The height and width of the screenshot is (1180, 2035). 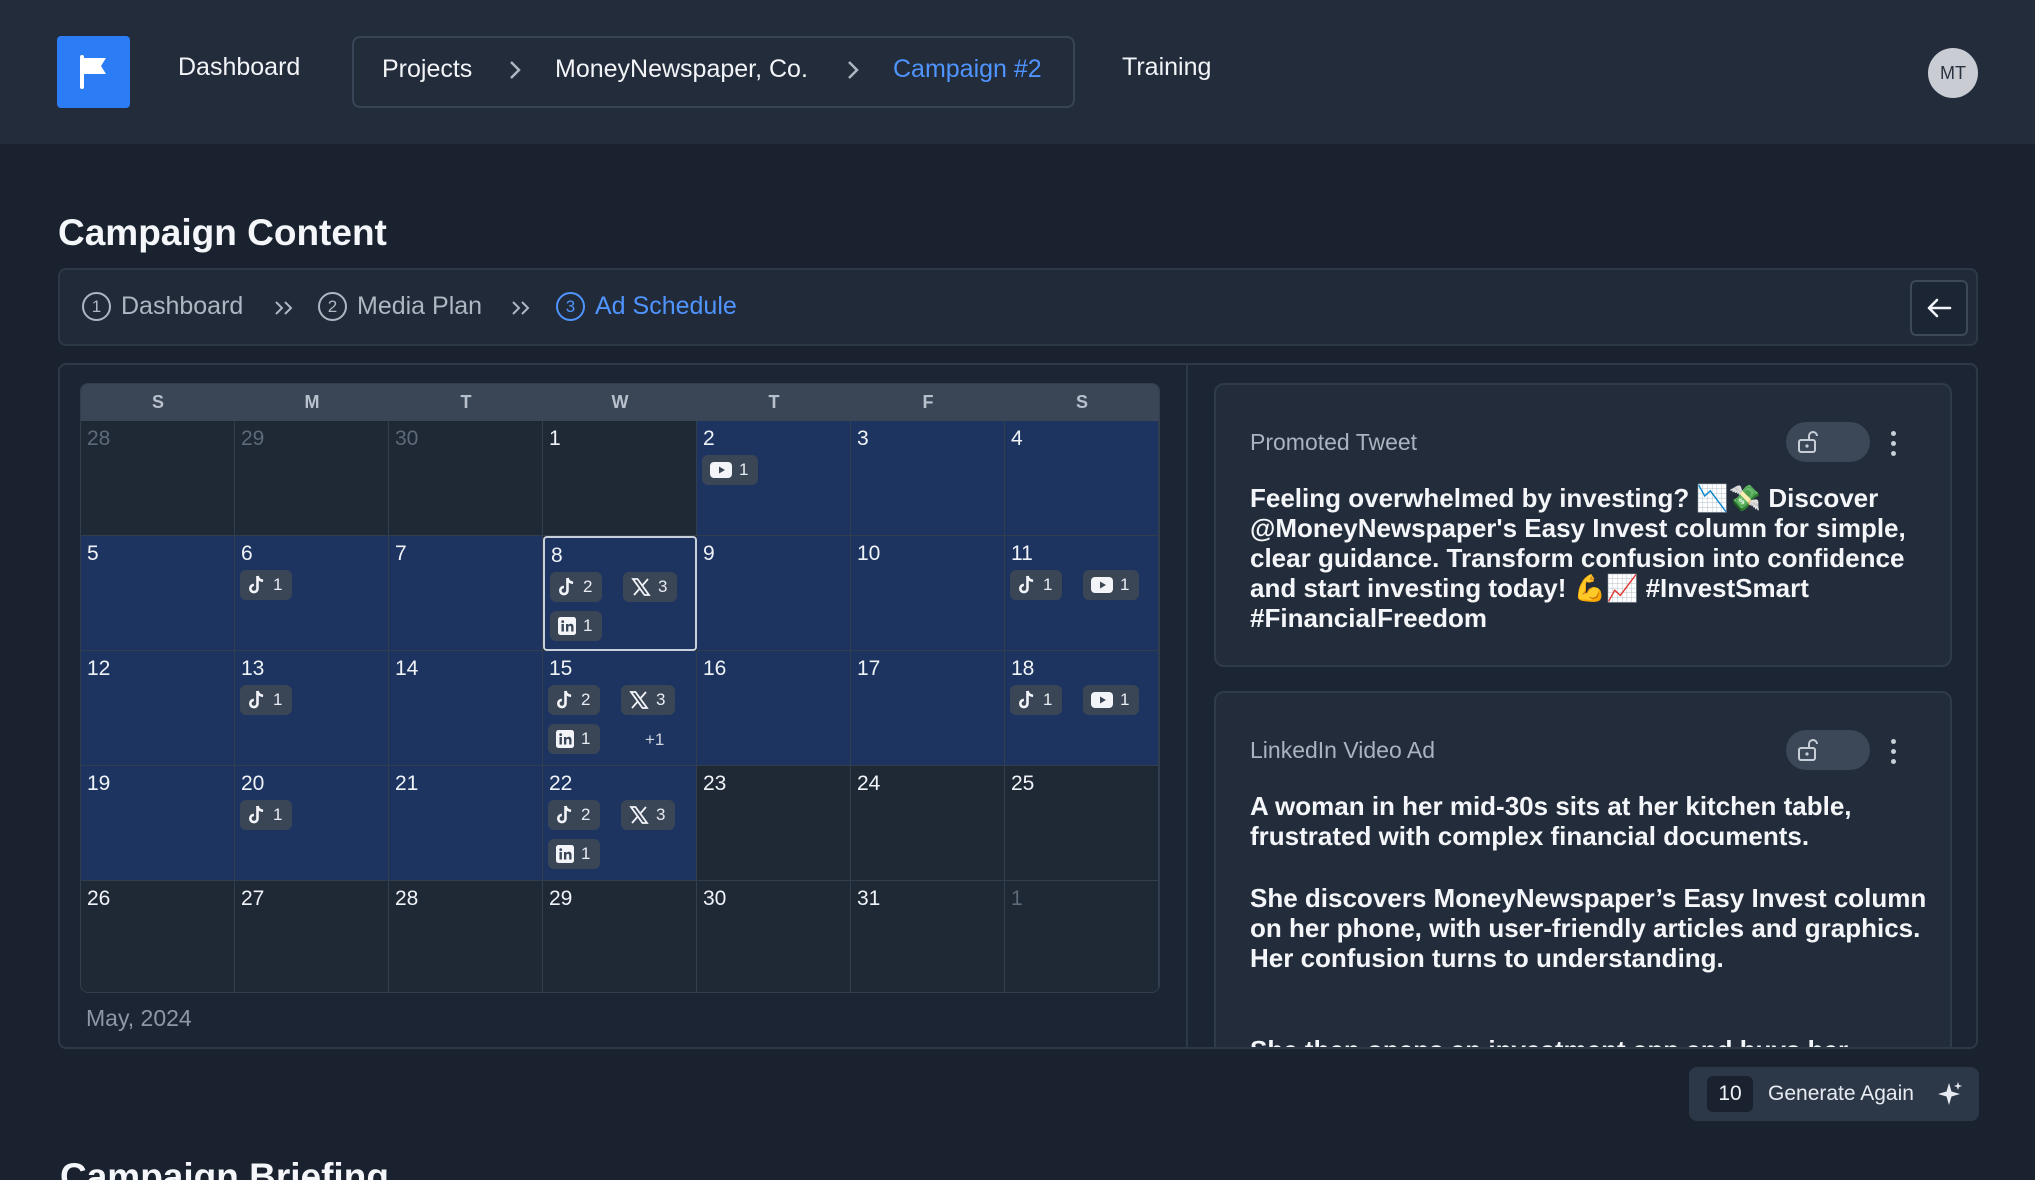 What do you see at coordinates (654, 740) in the screenshot?
I see `more-posts-link: +1` at bounding box center [654, 740].